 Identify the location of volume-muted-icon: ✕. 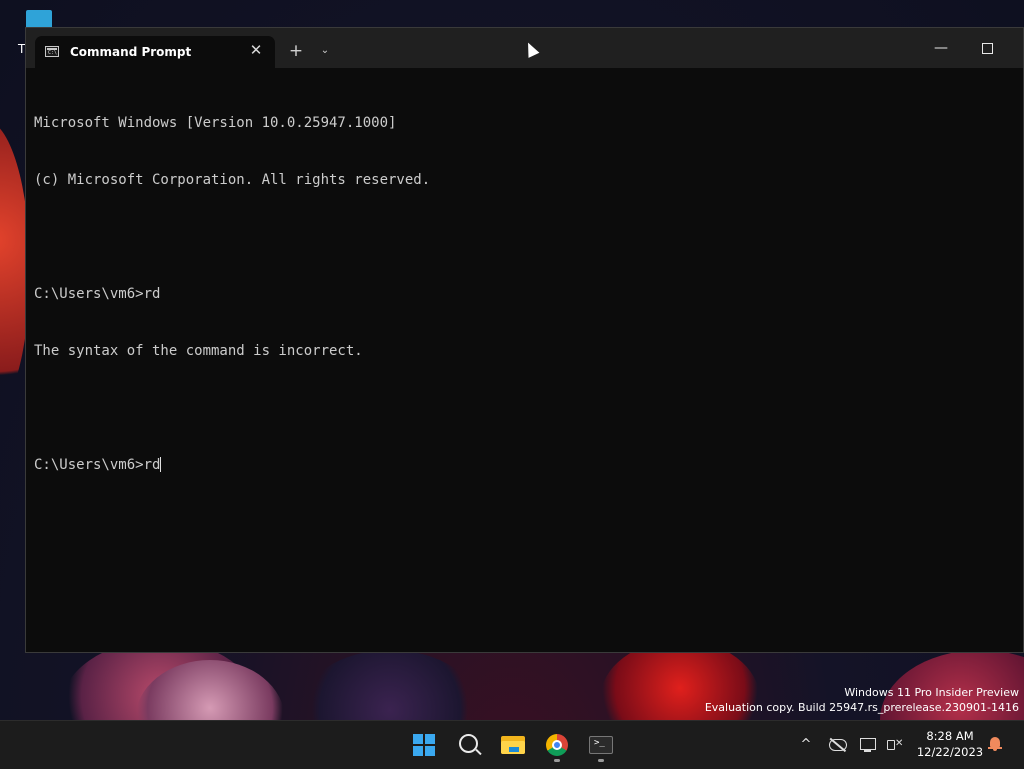
(895, 745).